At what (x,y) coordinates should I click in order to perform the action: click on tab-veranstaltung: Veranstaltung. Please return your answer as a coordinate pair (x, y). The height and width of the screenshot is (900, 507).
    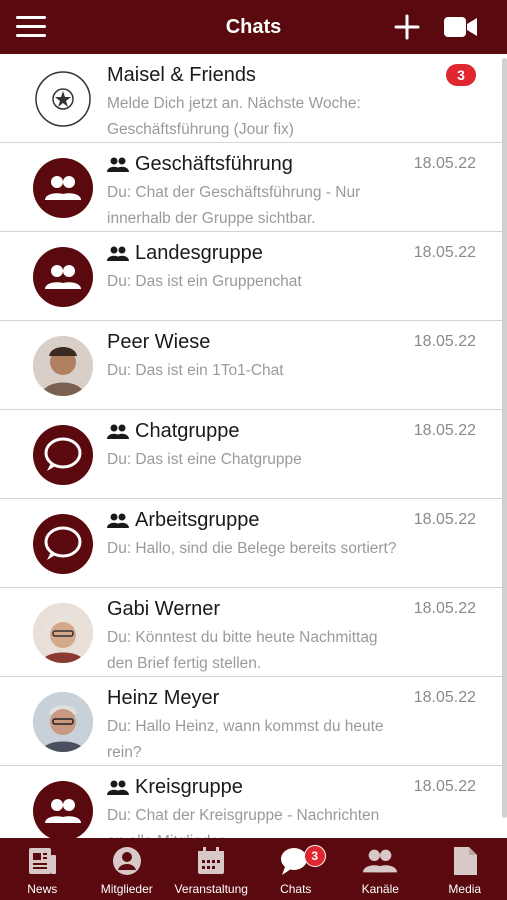
    Looking at the image, I should click on (211, 869).